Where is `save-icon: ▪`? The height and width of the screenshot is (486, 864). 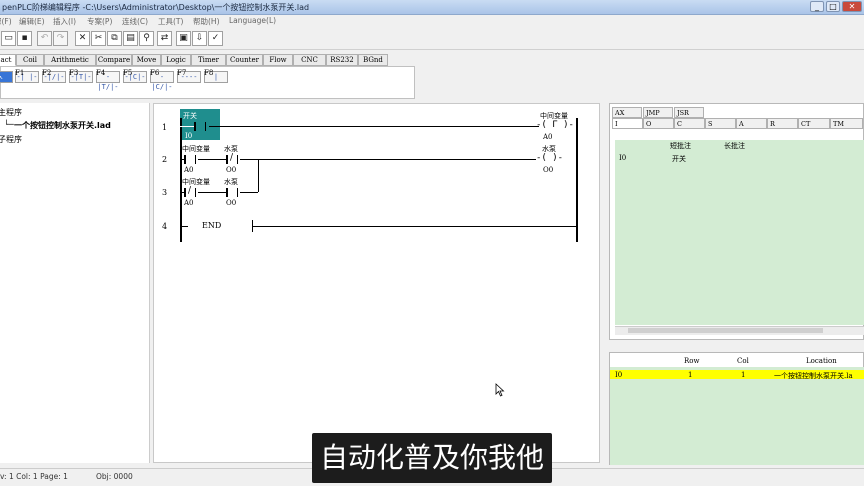
save-icon: ▪ is located at coordinates (24, 38).